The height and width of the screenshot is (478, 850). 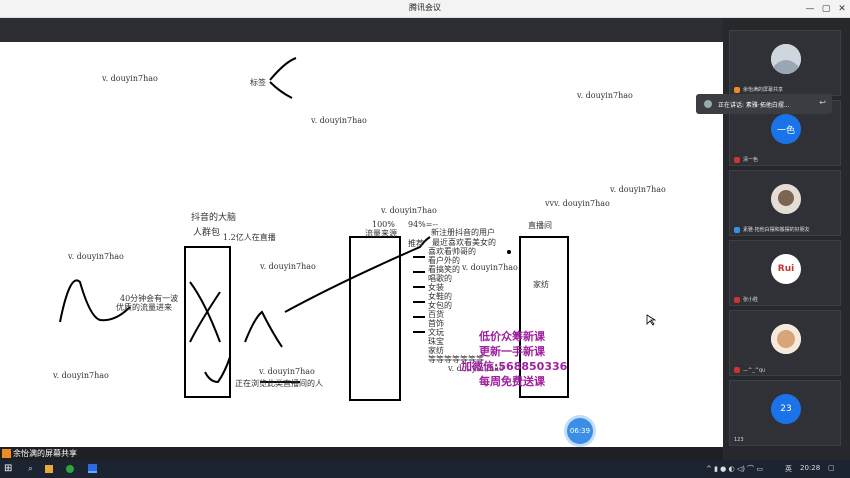 What do you see at coordinates (279, 383) in the screenshot?
I see `note-watching: 正在浏览此类直播间的人` at bounding box center [279, 383].